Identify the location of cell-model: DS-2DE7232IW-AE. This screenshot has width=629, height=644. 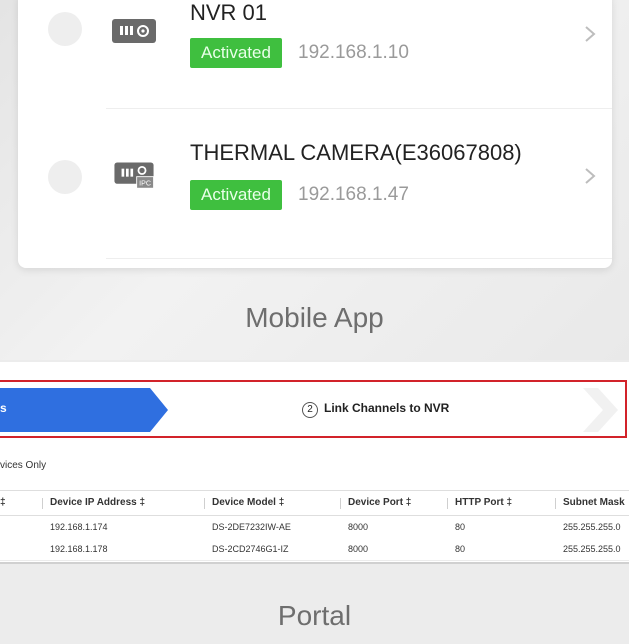
(251, 527).